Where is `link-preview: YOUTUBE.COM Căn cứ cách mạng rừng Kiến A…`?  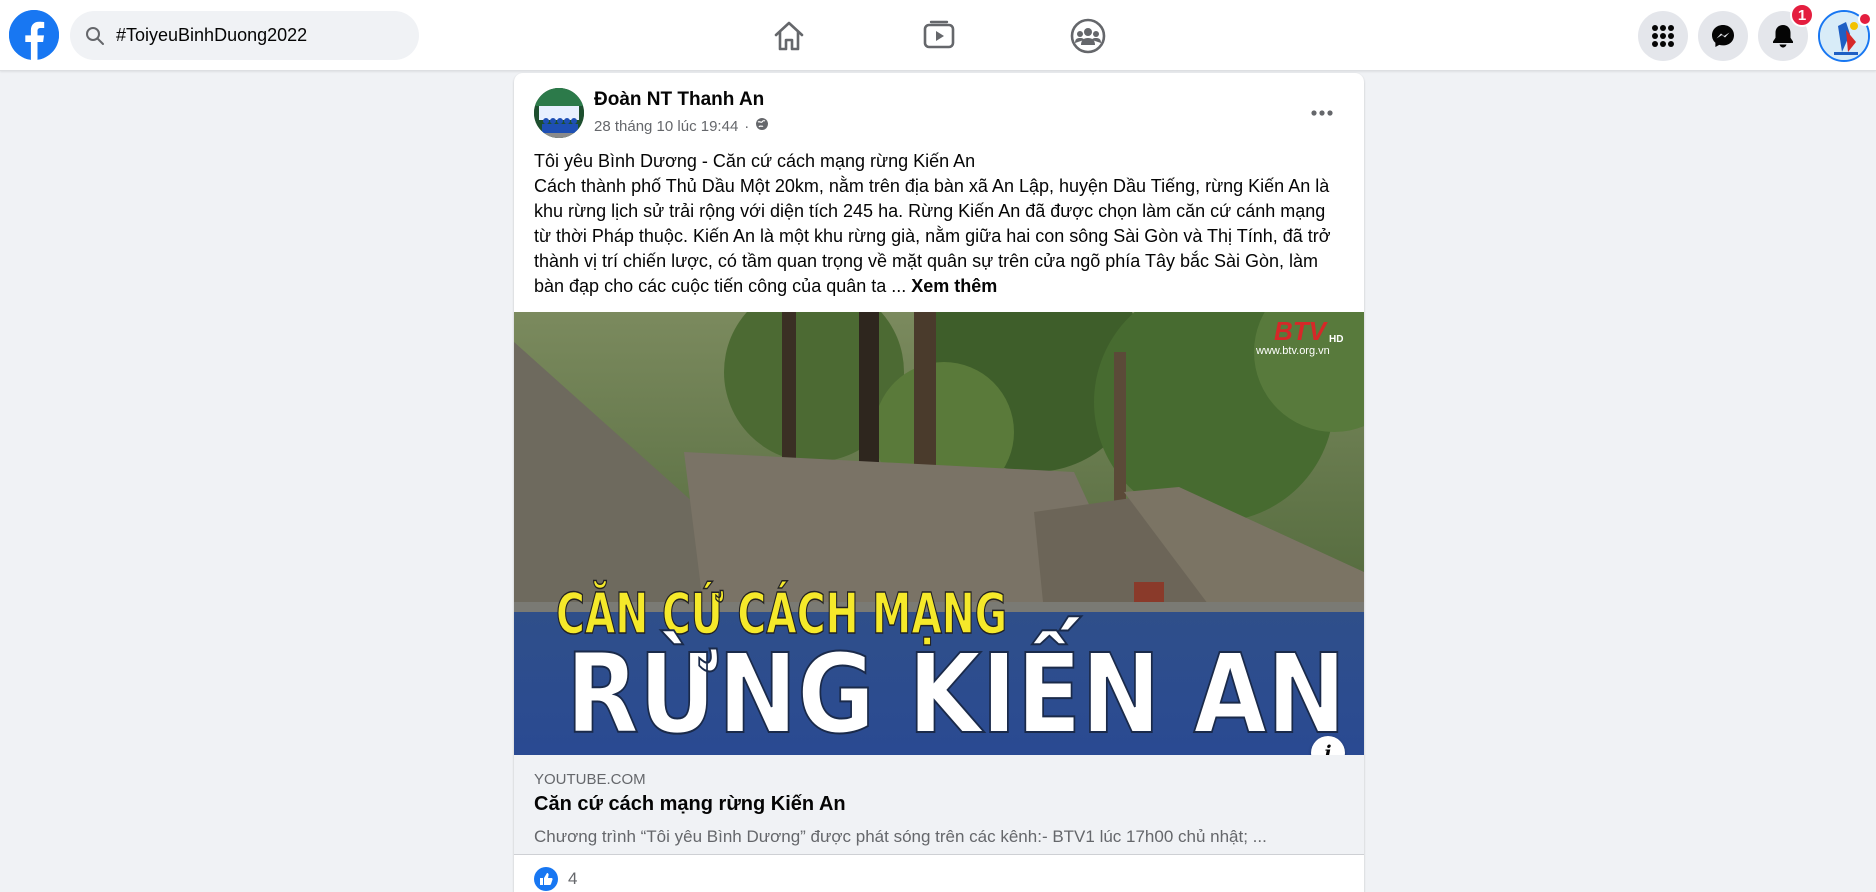 link-preview: YOUTUBE.COM Căn cứ cách mạng rừng Kiến A… is located at coordinates (939, 805).